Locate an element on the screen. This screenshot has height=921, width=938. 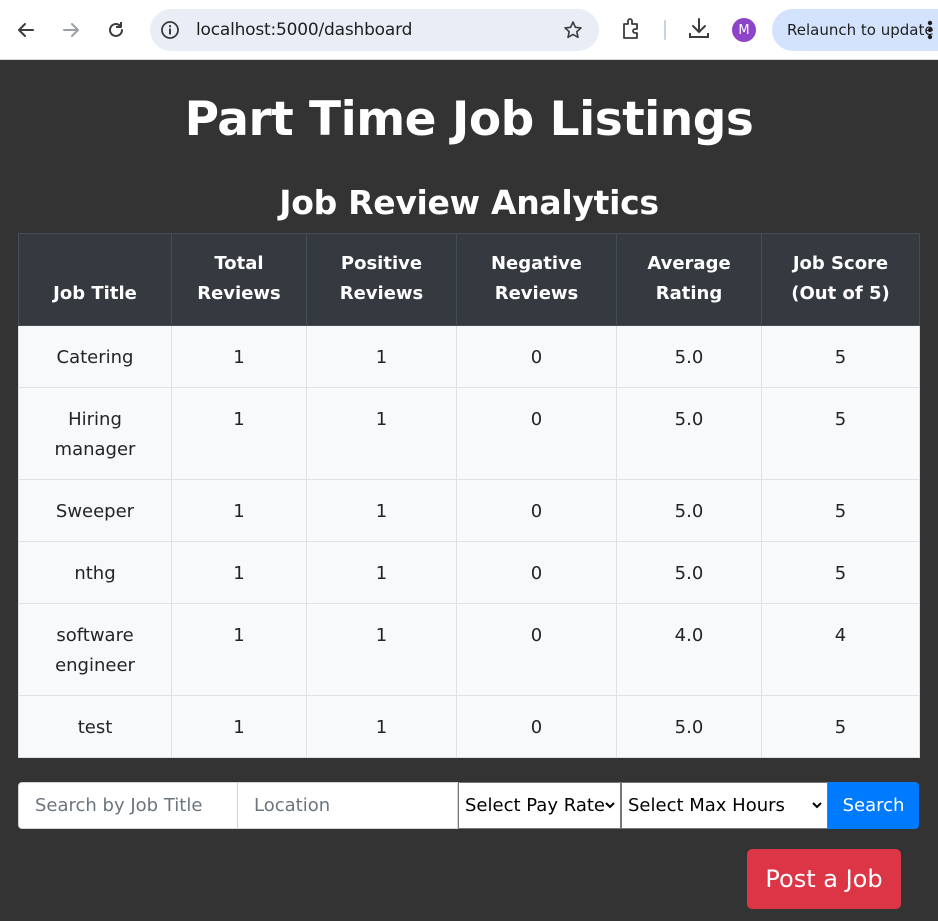
back-arrow-icon is located at coordinates (26, 30).